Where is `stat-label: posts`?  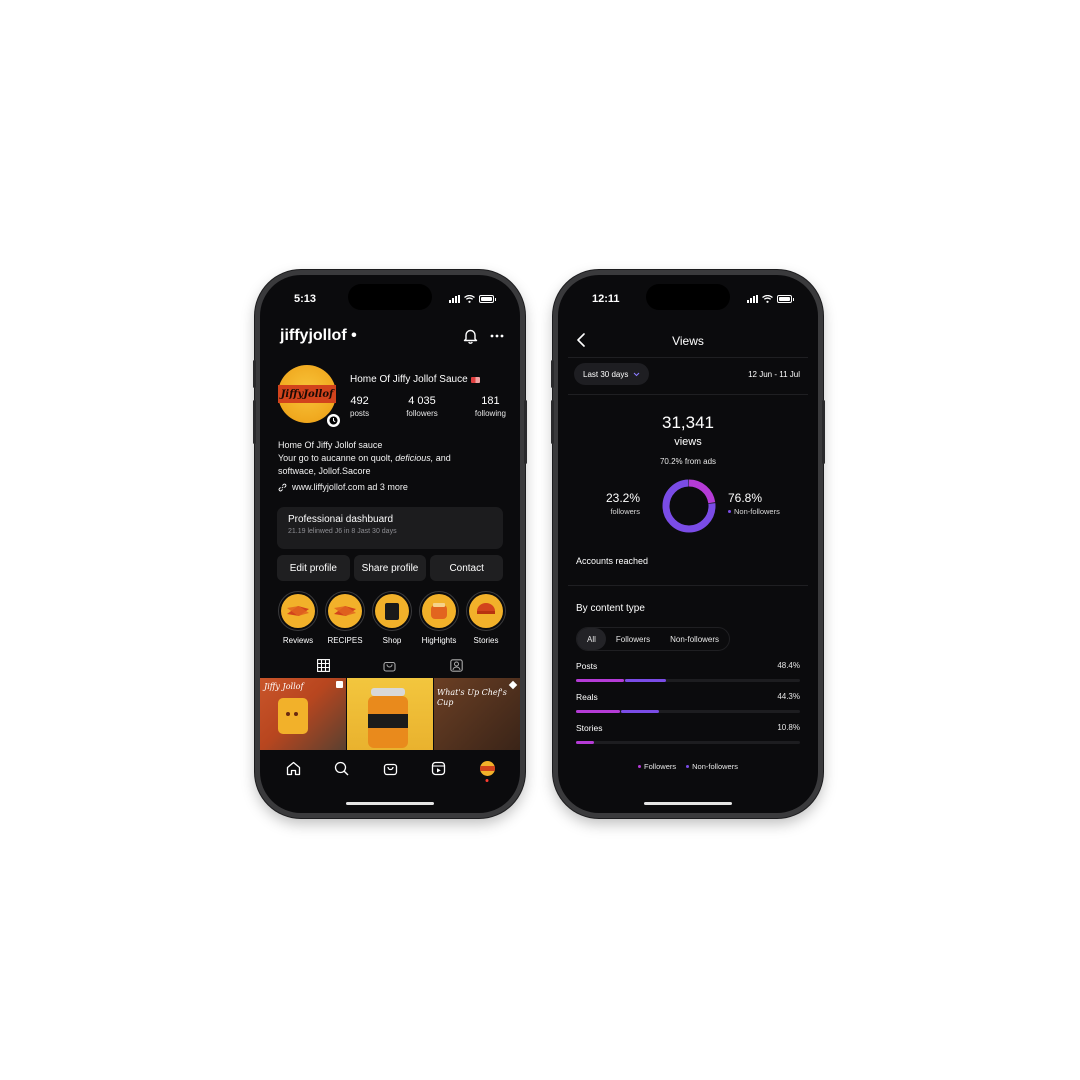 stat-label: posts is located at coordinates (360, 413).